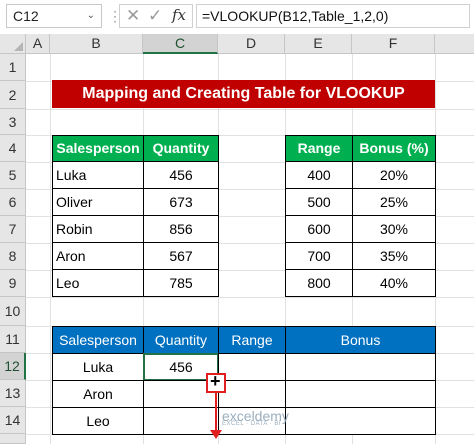 This screenshot has height=444, width=474. What do you see at coordinates (91, 16) in the screenshot?
I see `chevron-down-icon: ⌄` at bounding box center [91, 16].